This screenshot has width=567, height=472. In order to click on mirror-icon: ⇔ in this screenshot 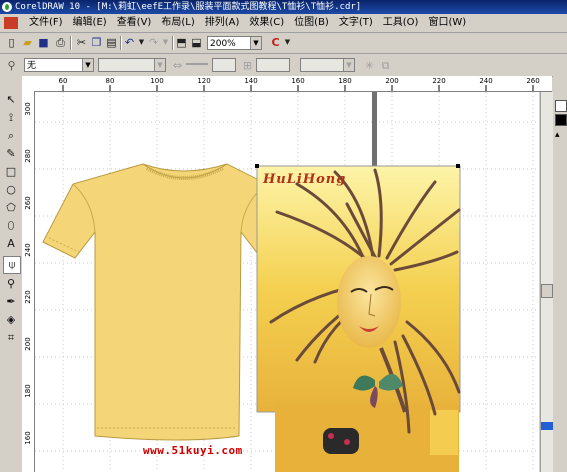, I will do `click(177, 65)`.